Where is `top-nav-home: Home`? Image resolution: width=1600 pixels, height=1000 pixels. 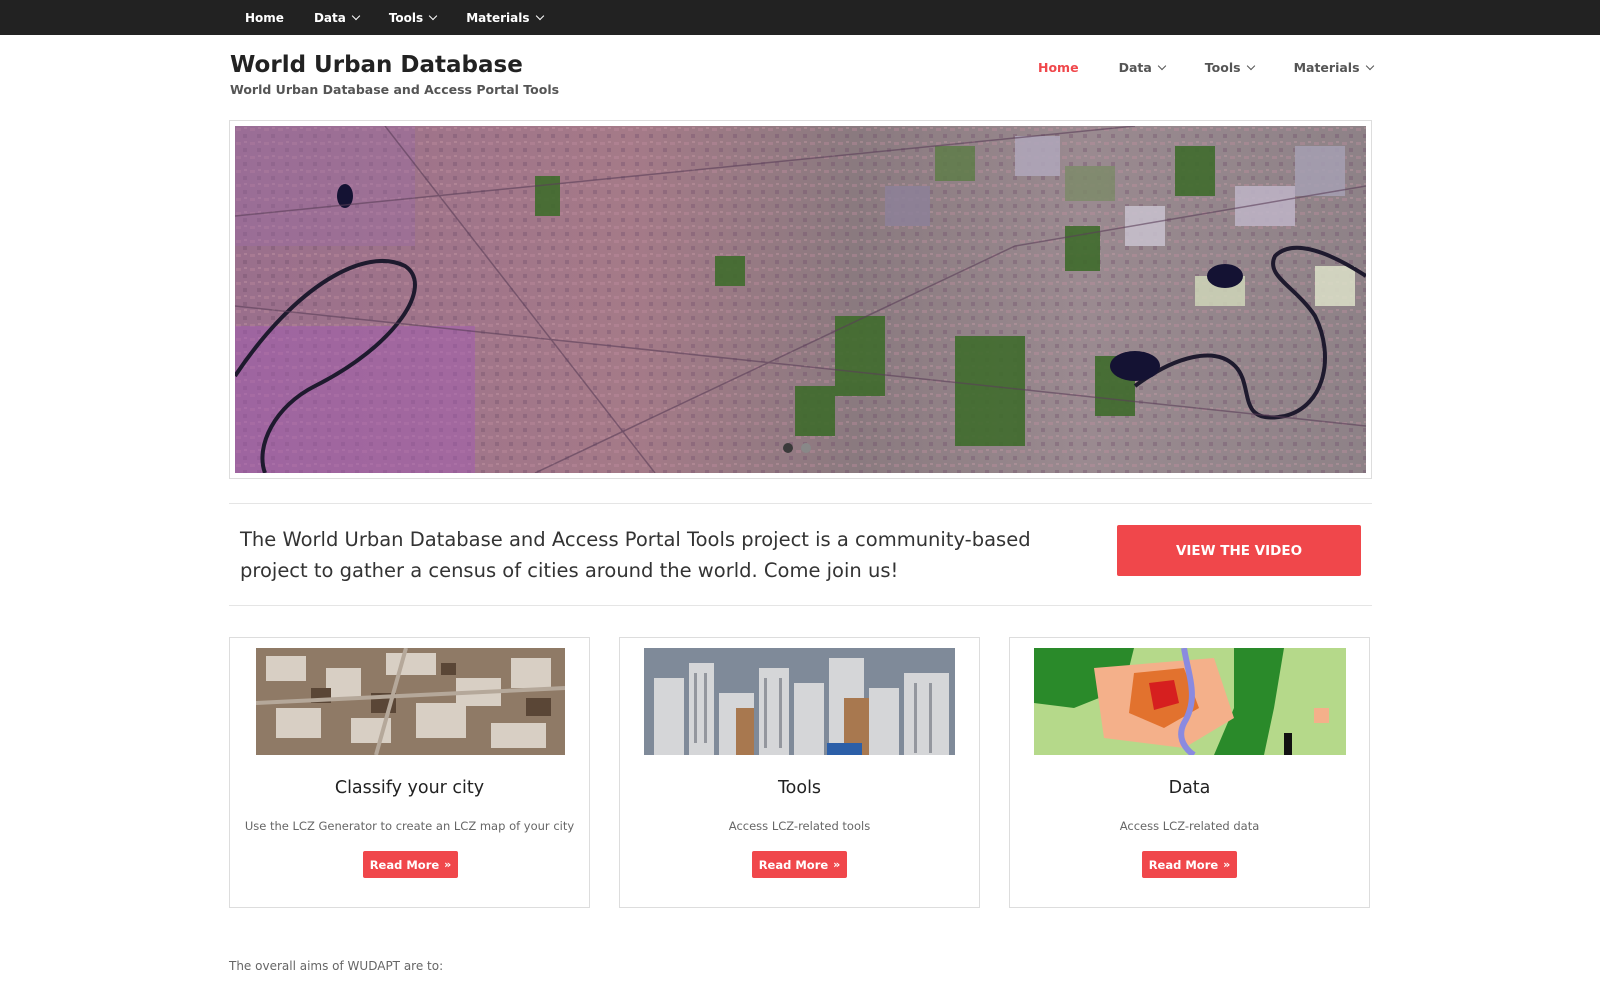 top-nav-home: Home is located at coordinates (264, 18).